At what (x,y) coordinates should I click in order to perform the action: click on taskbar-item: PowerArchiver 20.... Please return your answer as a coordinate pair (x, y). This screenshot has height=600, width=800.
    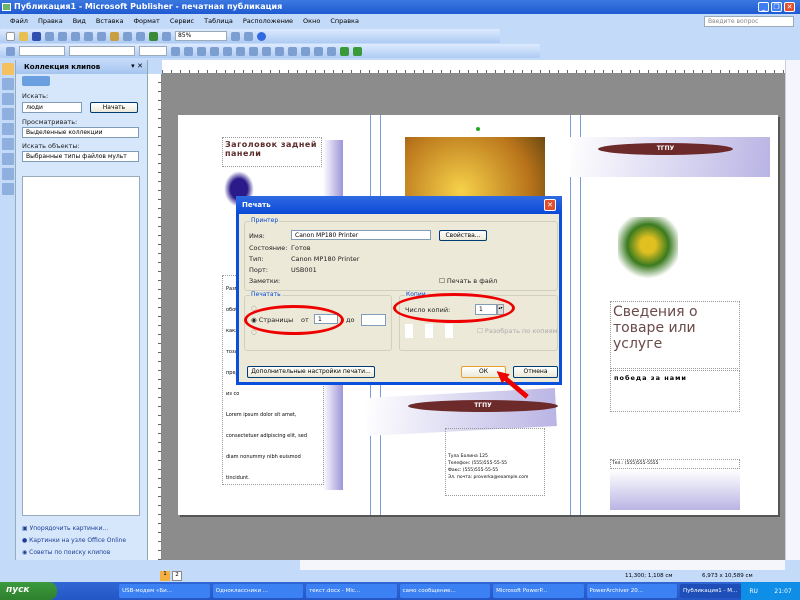
    Looking at the image, I should click on (632, 591).